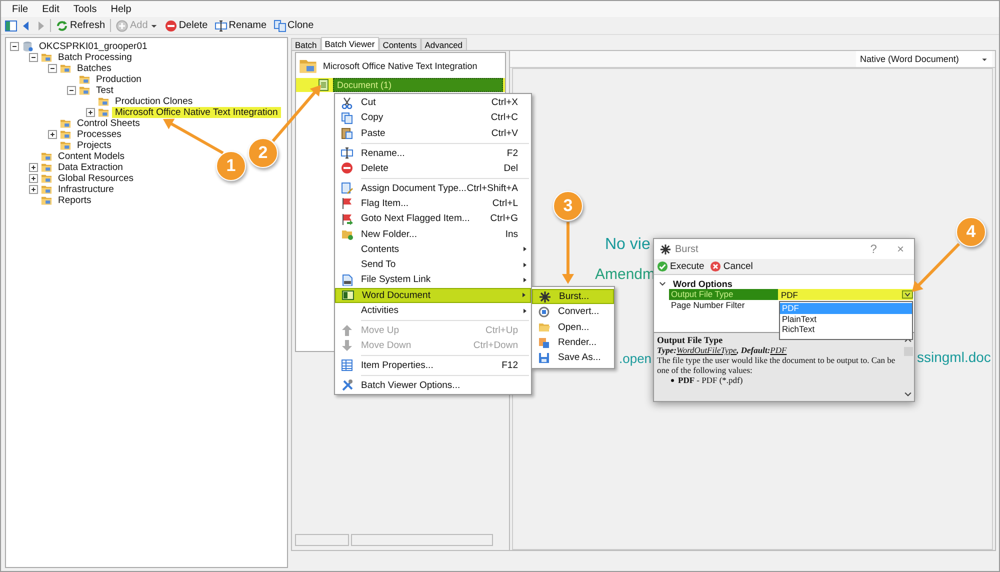 This screenshot has height=572, width=1000. I want to click on menu-item: File, so click(20, 9).